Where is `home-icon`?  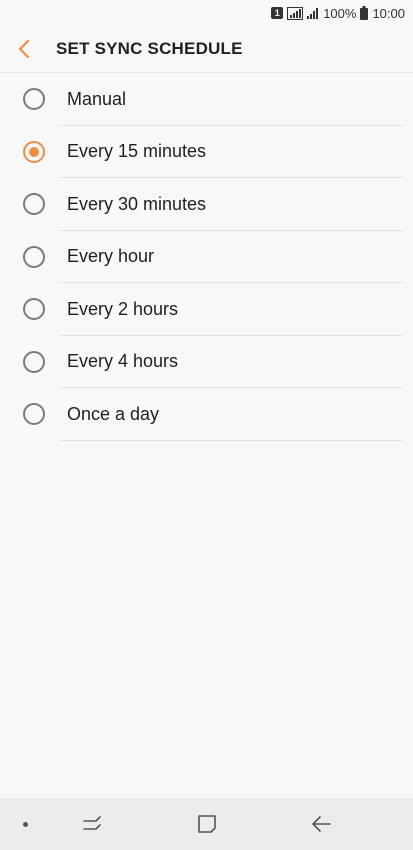 home-icon is located at coordinates (207, 824).